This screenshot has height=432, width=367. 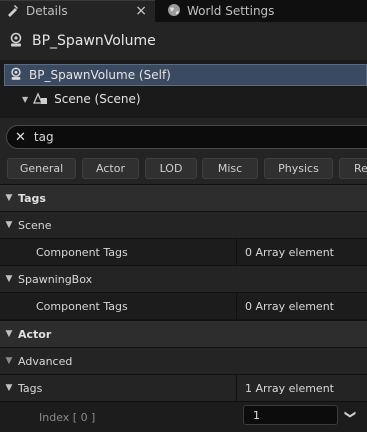 I want to click on section-spawning-box-label: SpawningBox, so click(x=55, y=279).